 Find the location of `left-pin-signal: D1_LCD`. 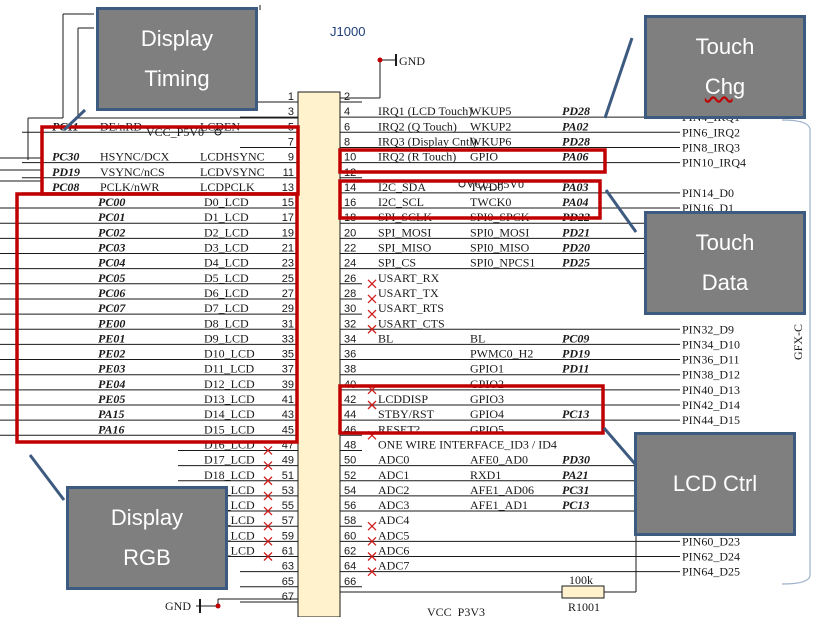

left-pin-signal: D1_LCD is located at coordinates (226, 217).